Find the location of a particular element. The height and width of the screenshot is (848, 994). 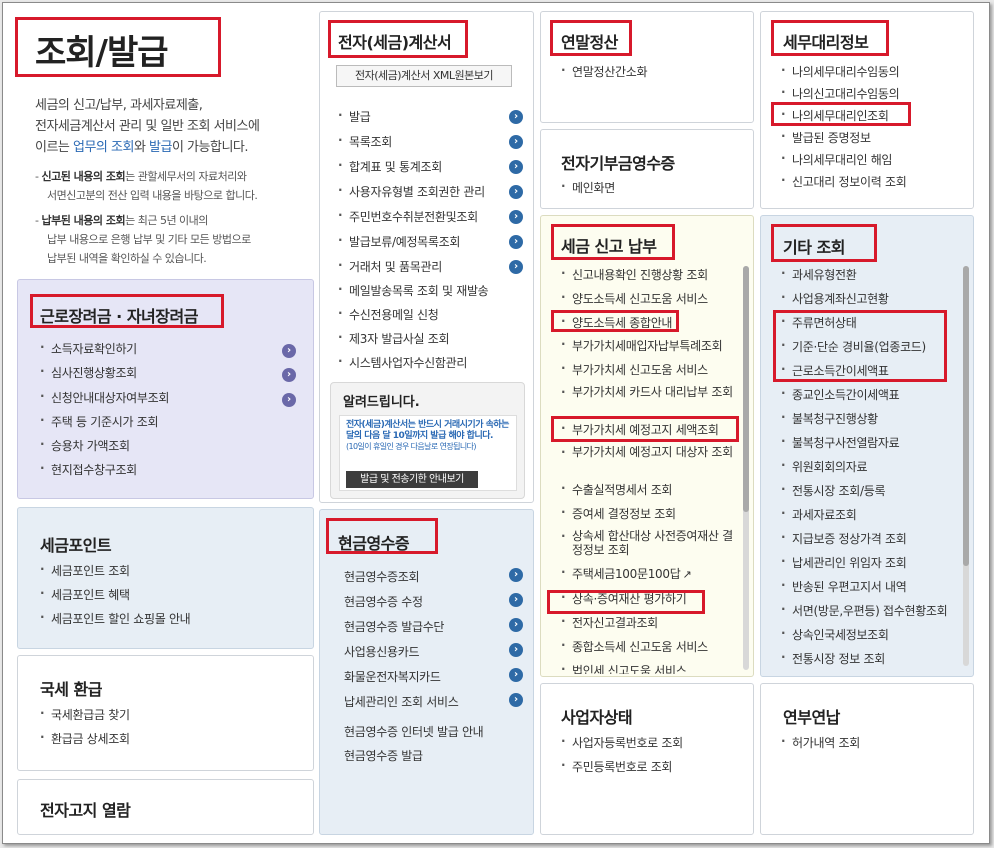

list-item: 반송된 우편고지서 내역 is located at coordinates (864, 590).